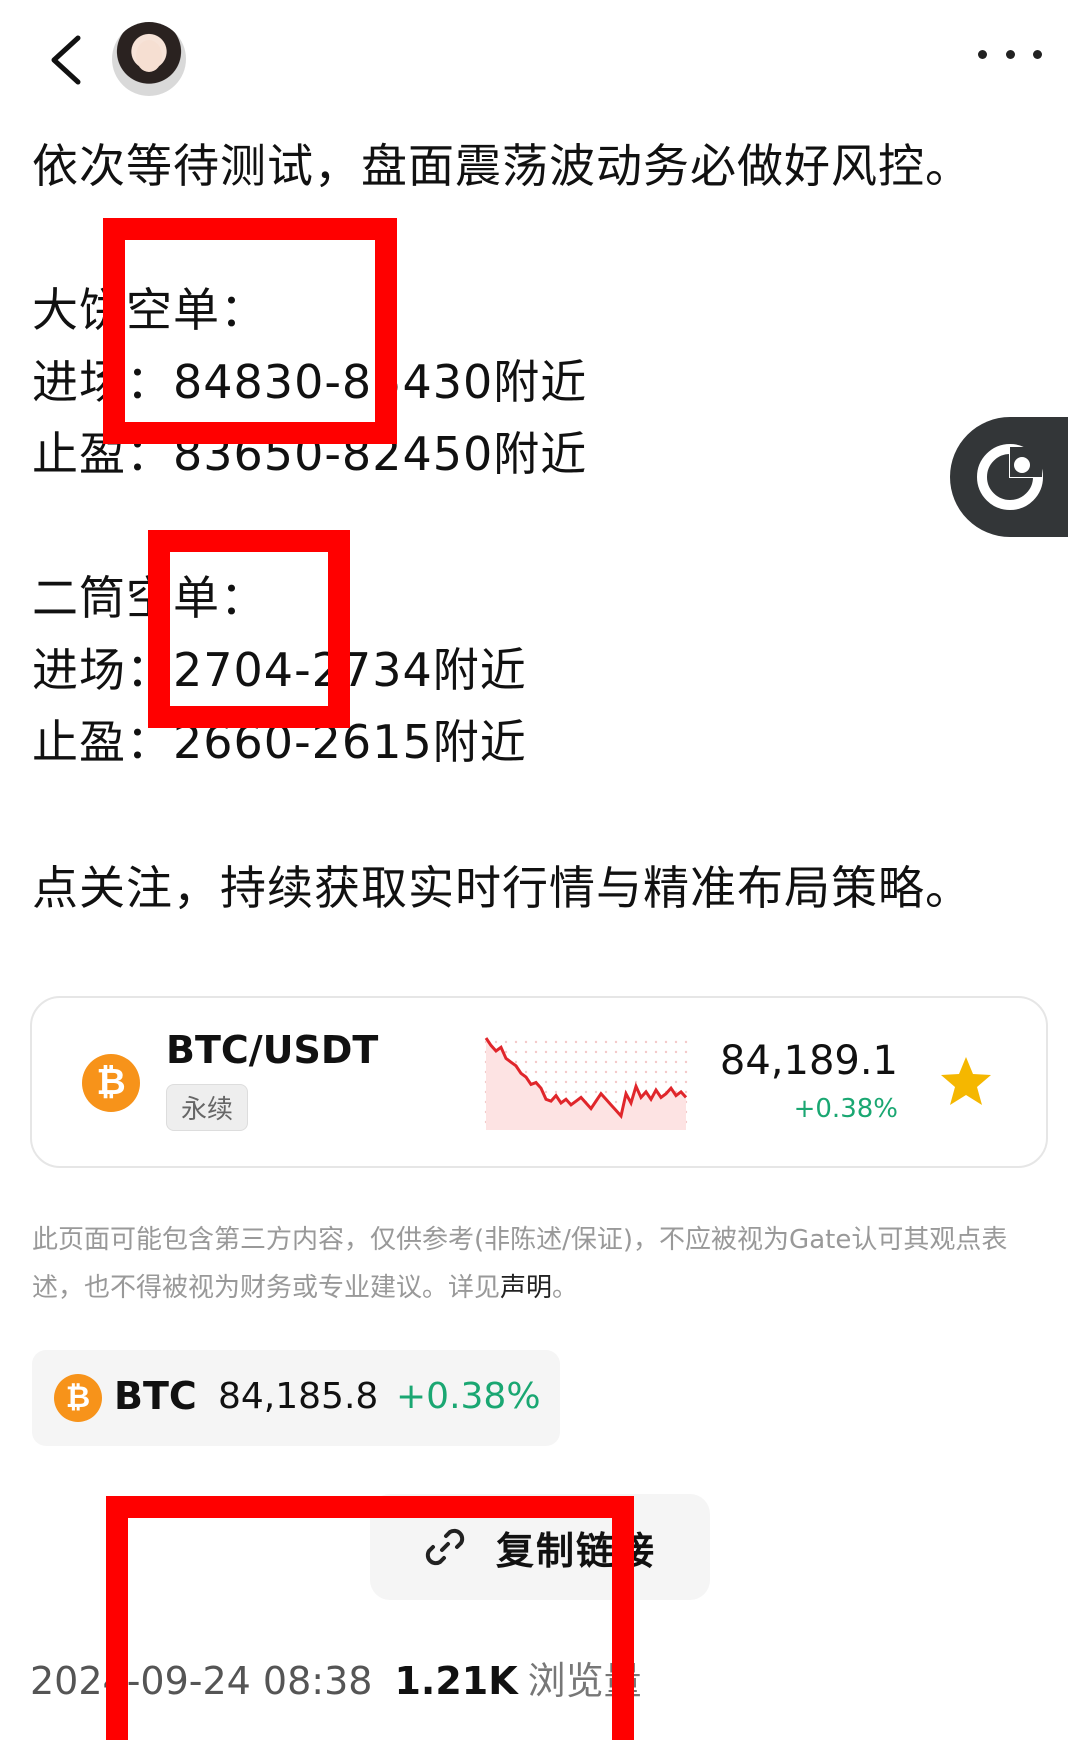 The height and width of the screenshot is (1740, 1068). I want to click on disclaimer-link: 声明, so click(526, 1288).